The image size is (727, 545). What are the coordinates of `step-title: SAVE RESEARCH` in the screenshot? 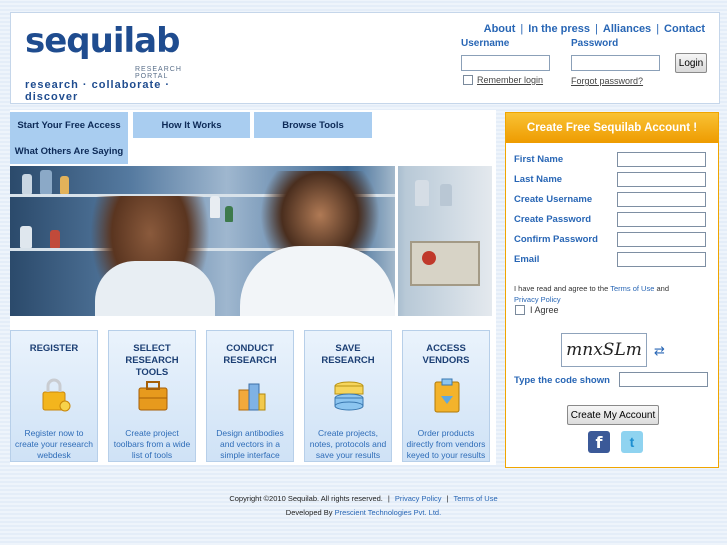 It's located at (348, 354).